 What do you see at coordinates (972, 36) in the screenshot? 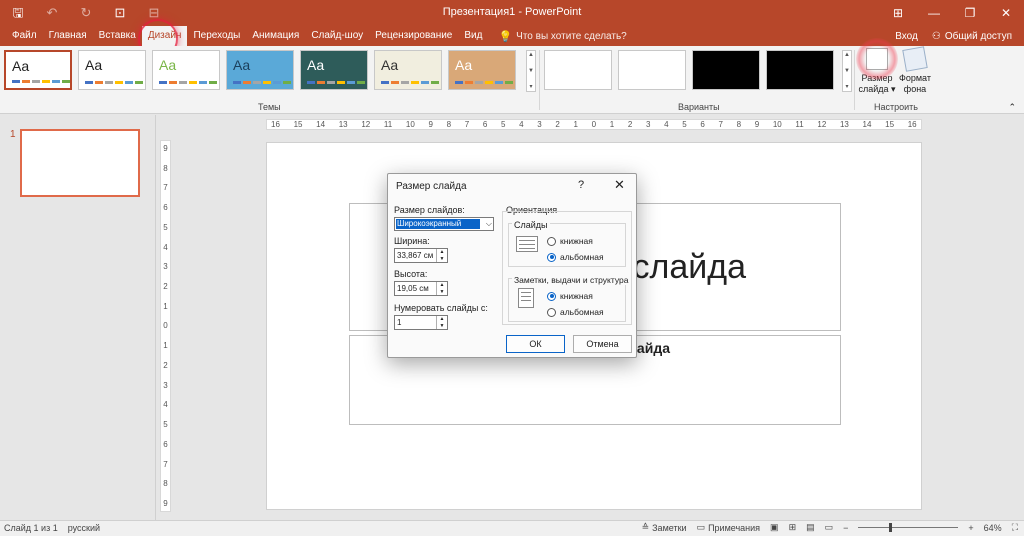
I see `share-button: ⚇ Общий доступ` at bounding box center [972, 36].